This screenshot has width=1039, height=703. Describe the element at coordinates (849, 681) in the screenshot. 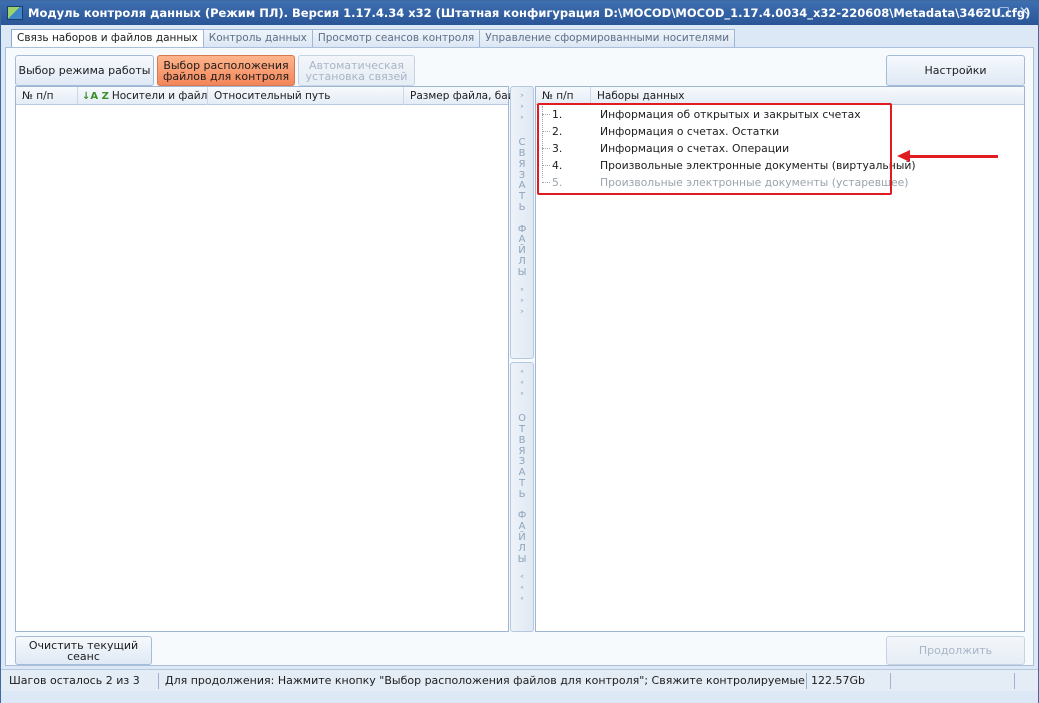

I see `status-disk-space: 122.57Gb` at that location.